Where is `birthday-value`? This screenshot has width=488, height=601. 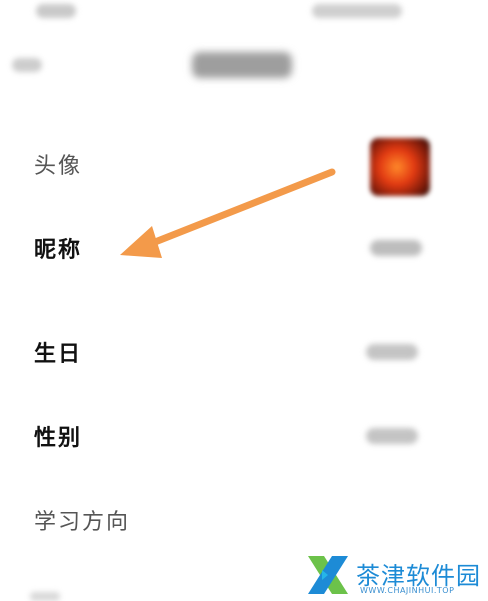
birthday-value is located at coordinates (392, 352).